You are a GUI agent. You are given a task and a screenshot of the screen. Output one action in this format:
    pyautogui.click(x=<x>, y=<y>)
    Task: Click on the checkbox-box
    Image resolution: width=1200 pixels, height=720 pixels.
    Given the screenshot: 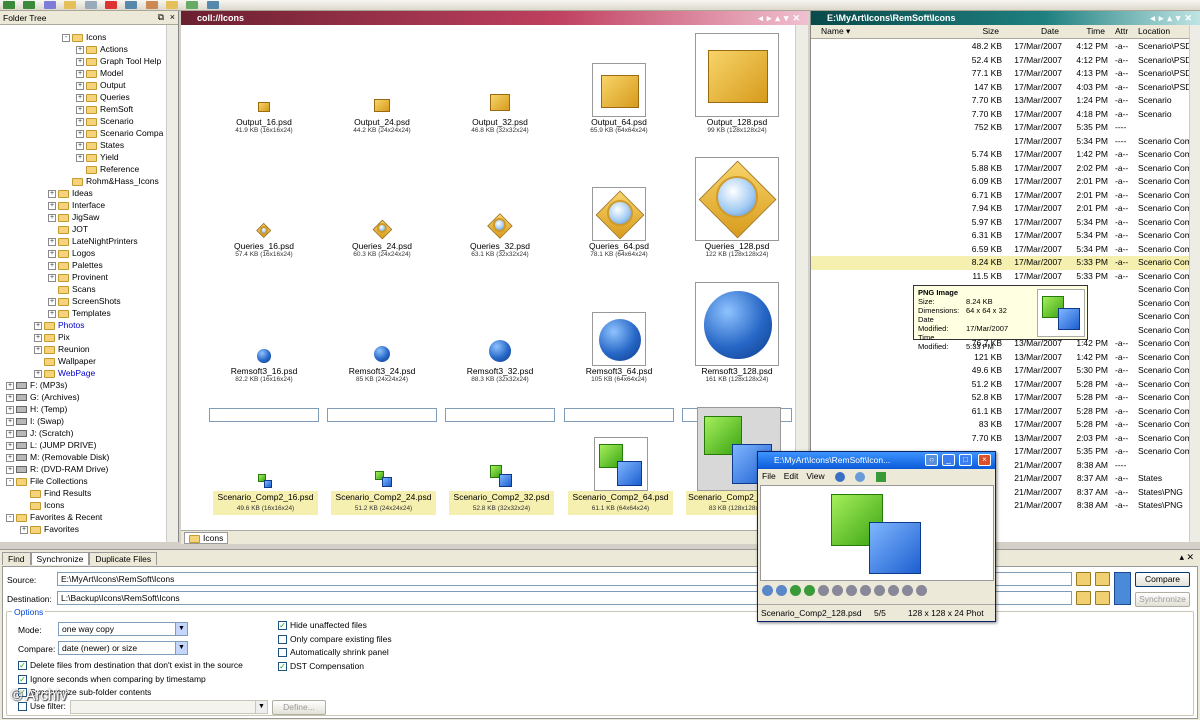 What is the action you would take?
    pyautogui.click(x=282, y=653)
    